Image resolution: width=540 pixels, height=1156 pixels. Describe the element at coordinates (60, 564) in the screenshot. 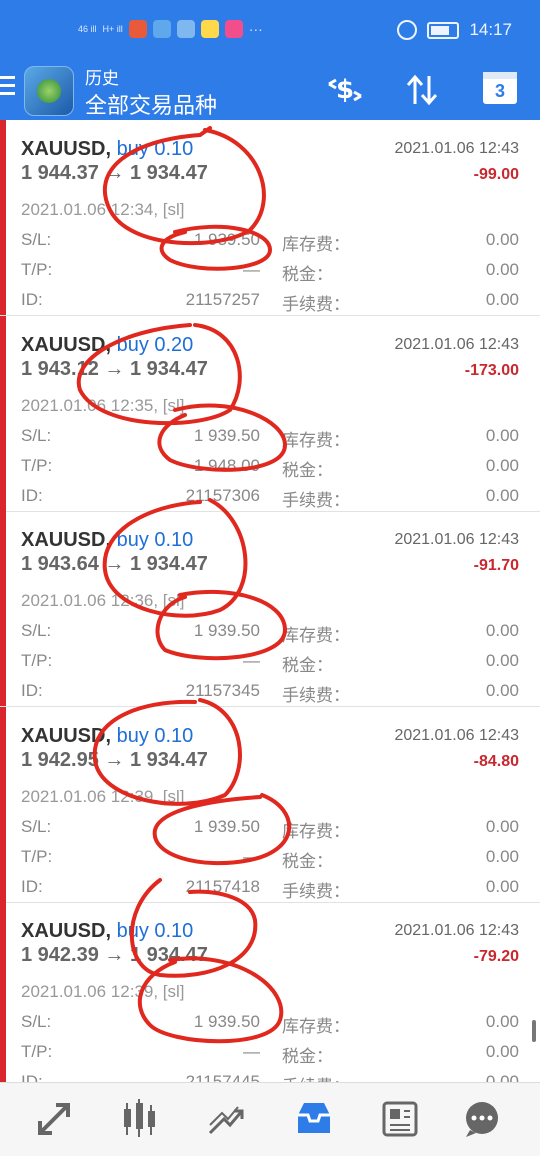

I see `open-price: 1 943.64` at that location.